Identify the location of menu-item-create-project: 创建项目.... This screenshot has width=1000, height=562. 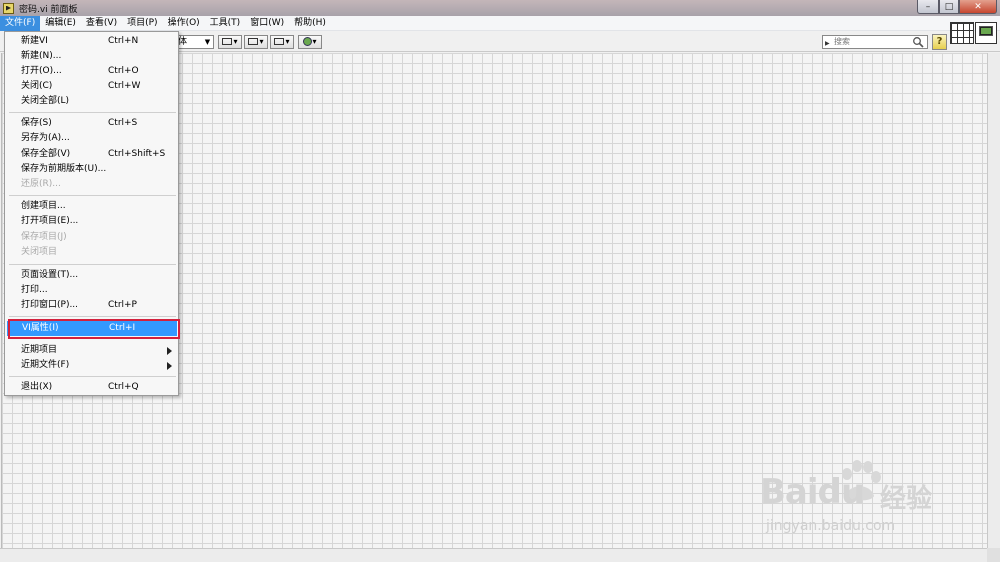
(91, 206).